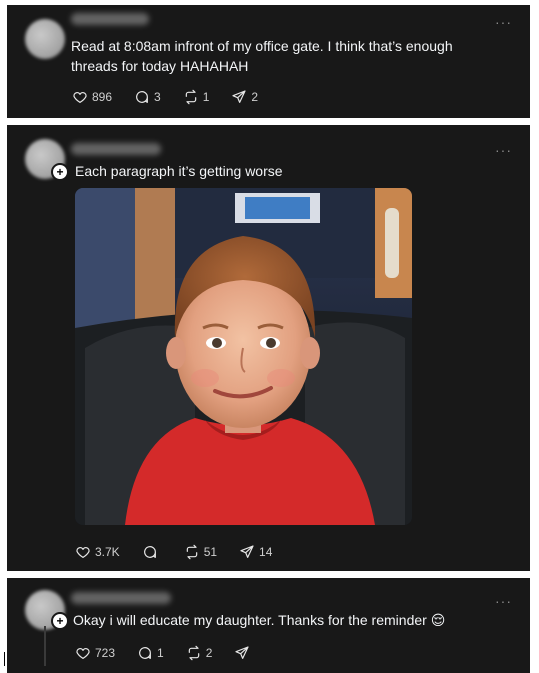  I want to click on share-button: 2, so click(244, 97).